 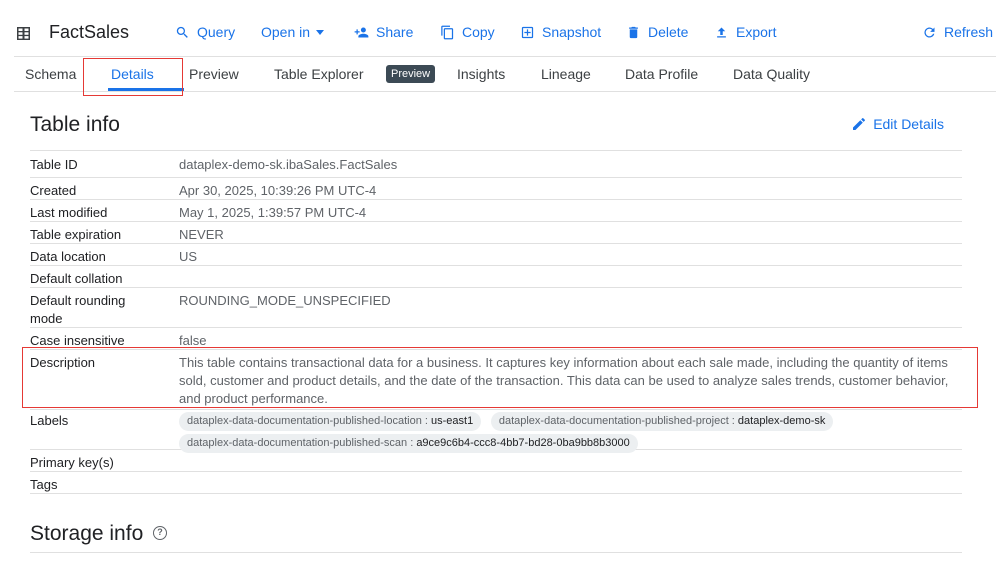 I want to click on copy-icon, so click(x=447, y=32).